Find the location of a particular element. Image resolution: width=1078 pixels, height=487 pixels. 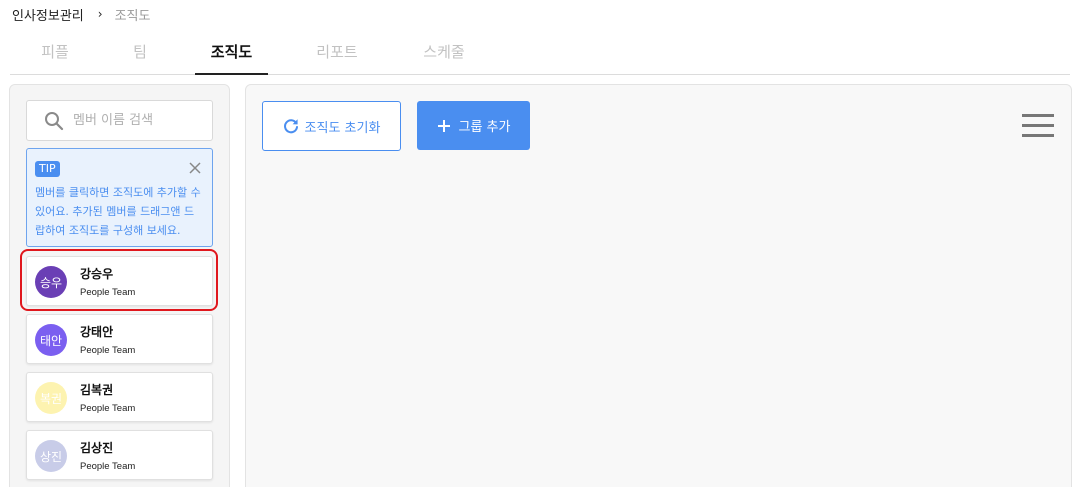

avatar: 태안 is located at coordinates (51, 340).